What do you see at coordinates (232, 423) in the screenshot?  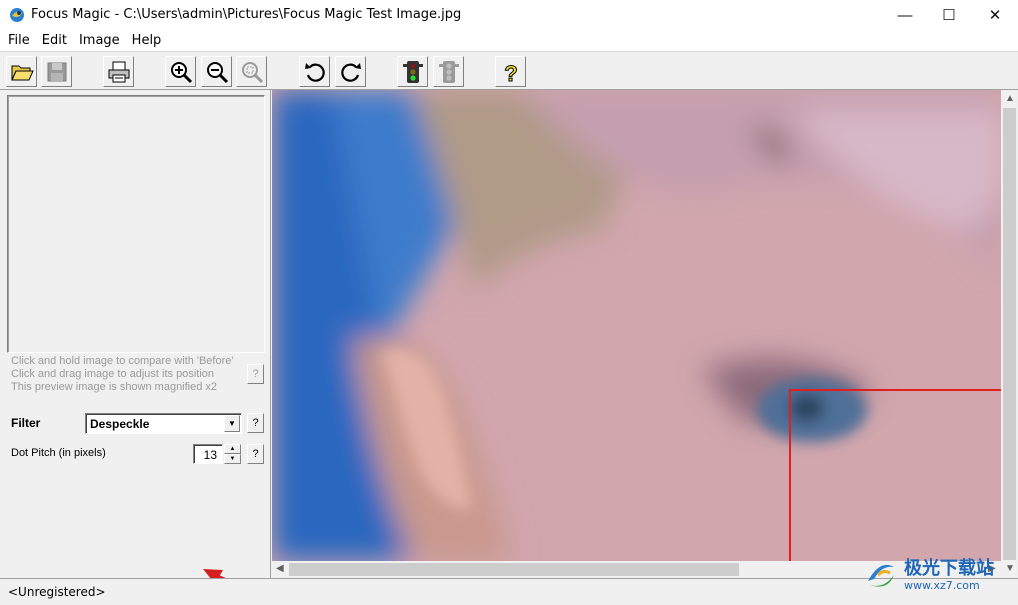 I see `chevron-down-icon: ▼` at bounding box center [232, 423].